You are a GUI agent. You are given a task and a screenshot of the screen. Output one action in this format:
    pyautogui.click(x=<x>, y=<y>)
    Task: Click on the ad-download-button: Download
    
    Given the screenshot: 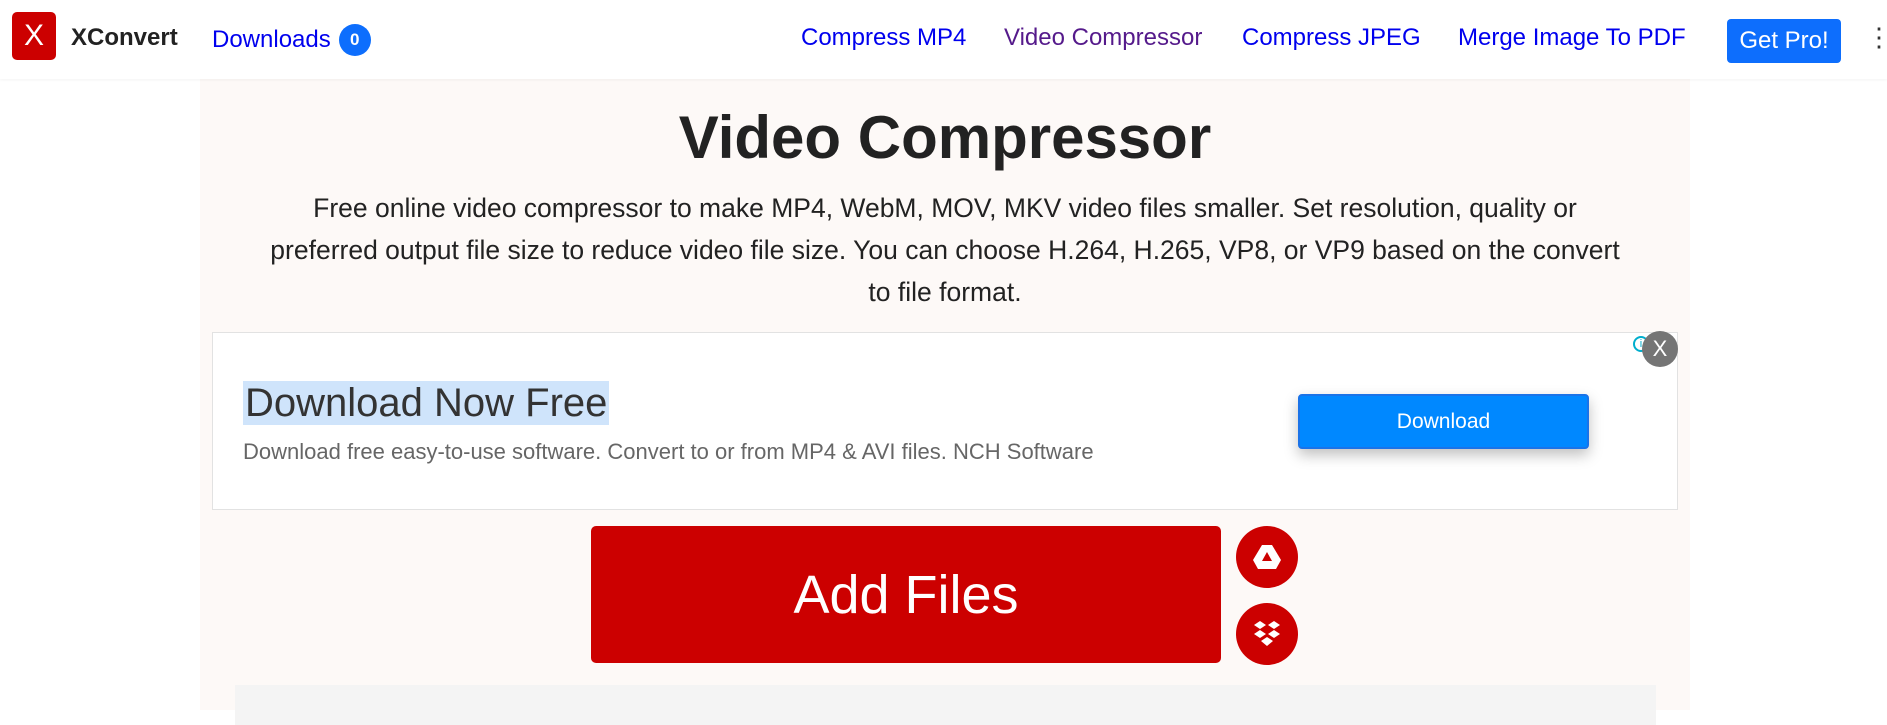 What is the action you would take?
    pyautogui.click(x=1443, y=421)
    